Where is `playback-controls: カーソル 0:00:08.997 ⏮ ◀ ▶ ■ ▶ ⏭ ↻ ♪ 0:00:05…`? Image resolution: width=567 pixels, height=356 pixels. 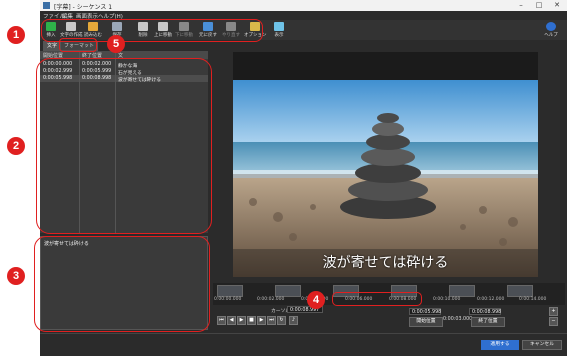
playback-controls: カーソル 0:00:08.997 ⏮ ◀ ▶ ■ ▶ ⏭ ↻ ♪ 0:00:05… is located at coordinates (389, 319).